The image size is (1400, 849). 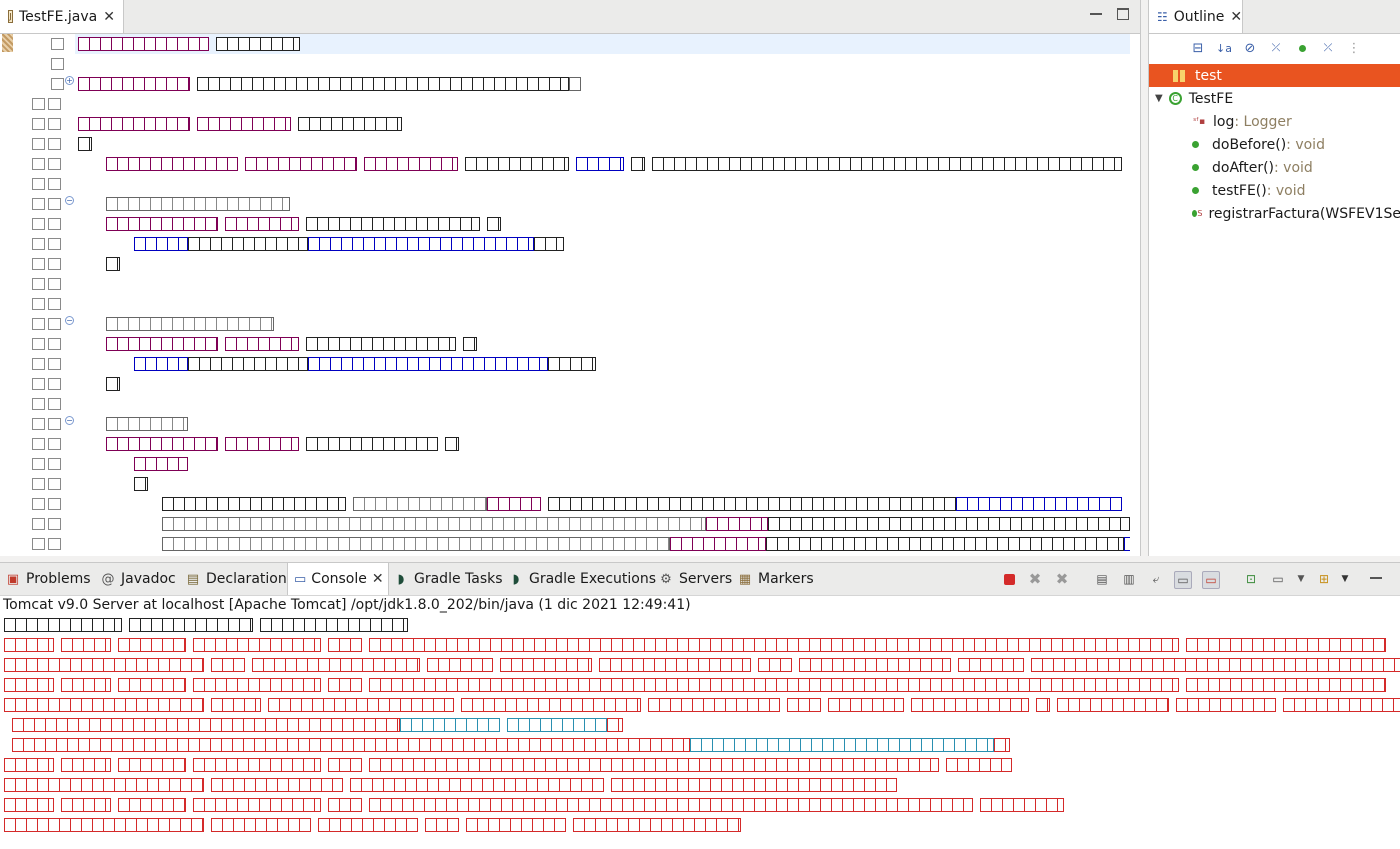 I want to click on outline-item-method: doBefore() : void, so click(x=1274, y=144).